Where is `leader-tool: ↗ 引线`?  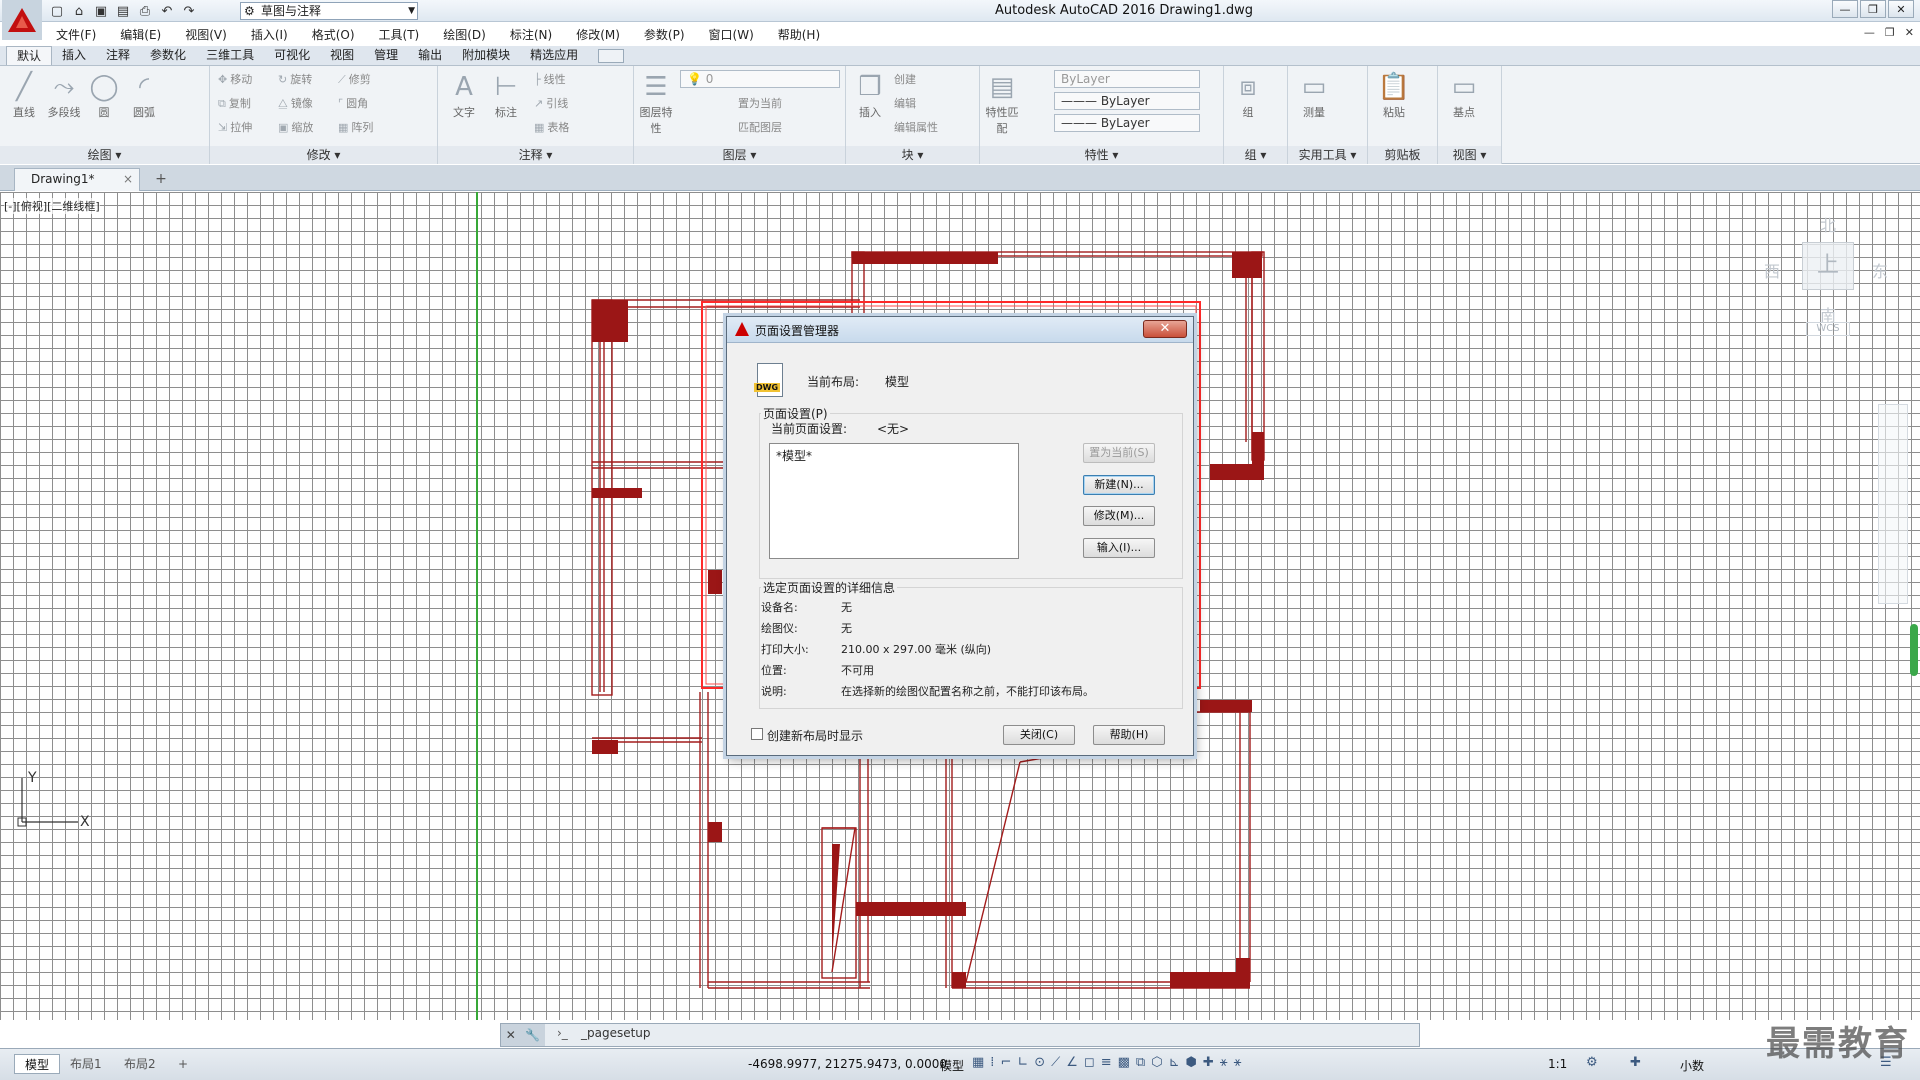 leader-tool: ↗ 引线 is located at coordinates (551, 104).